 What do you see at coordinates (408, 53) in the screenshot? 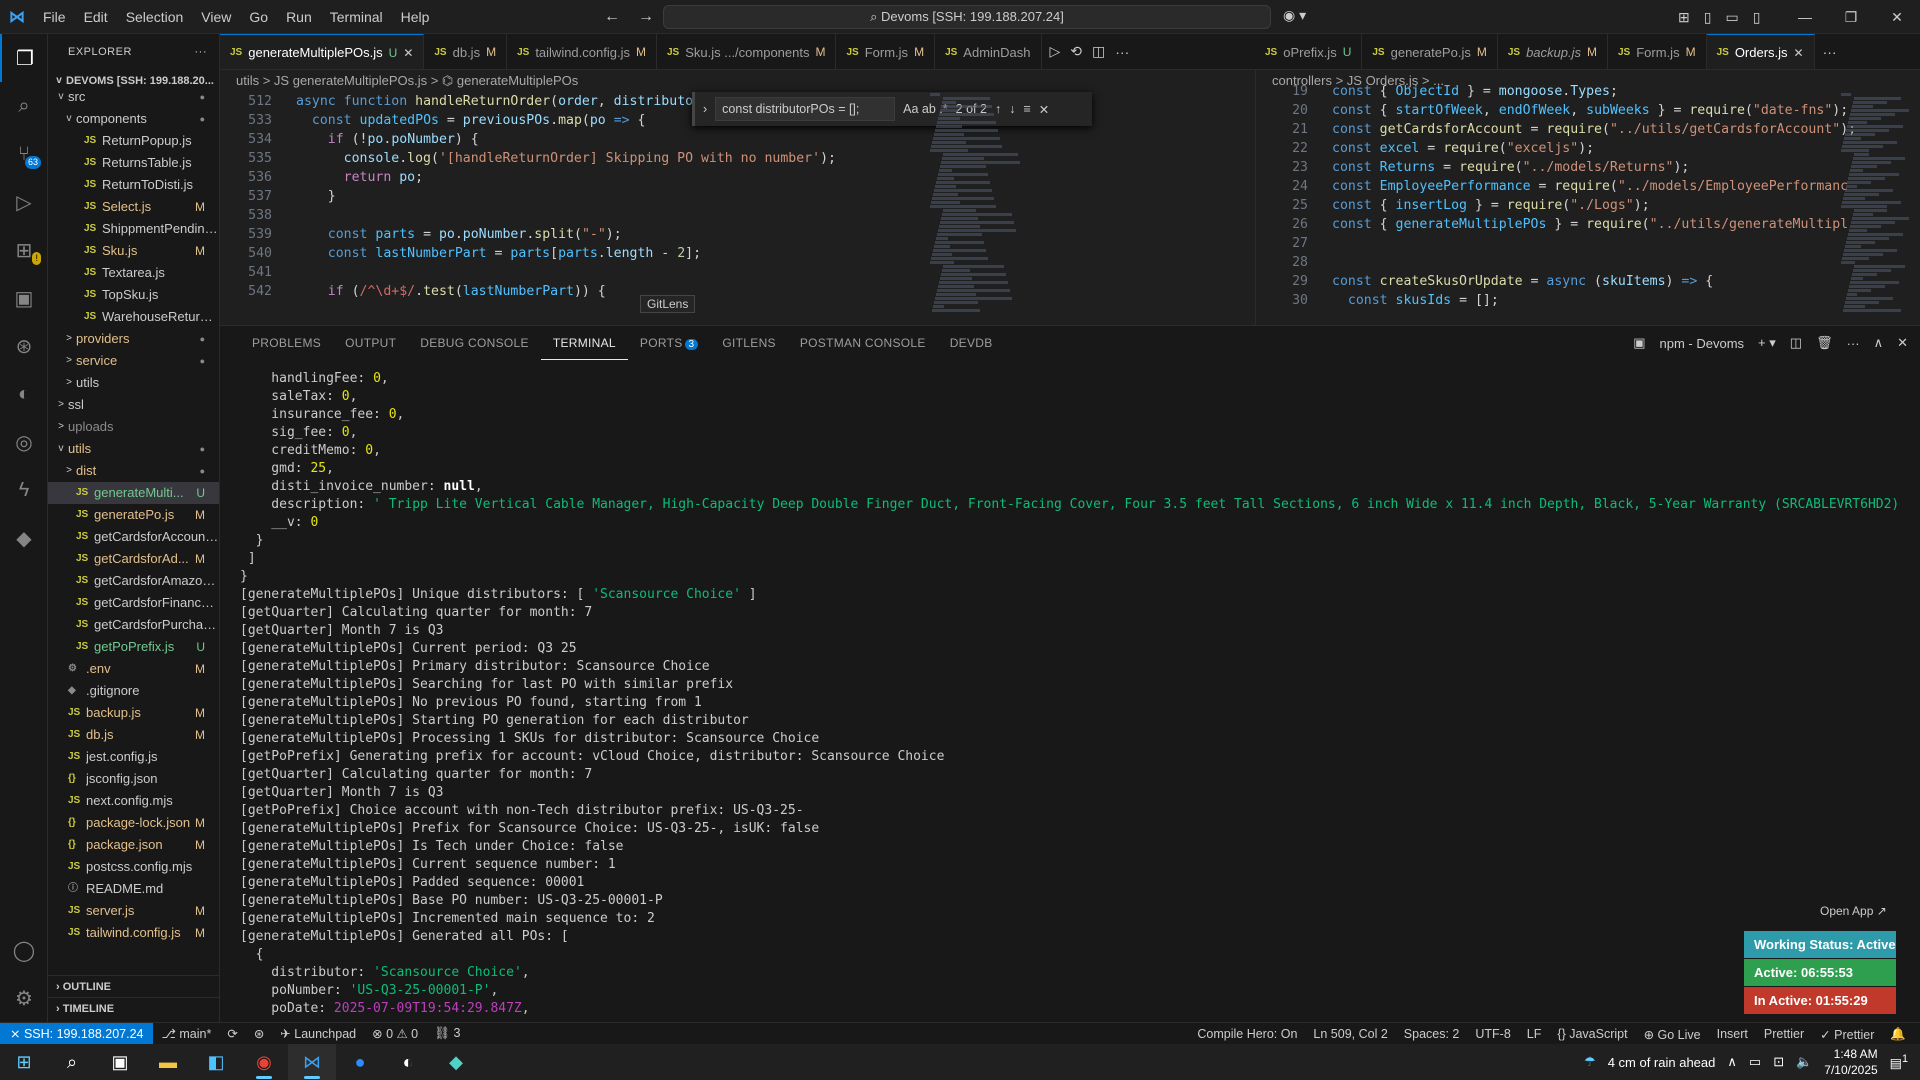
I see `close-icon: ✕` at bounding box center [408, 53].